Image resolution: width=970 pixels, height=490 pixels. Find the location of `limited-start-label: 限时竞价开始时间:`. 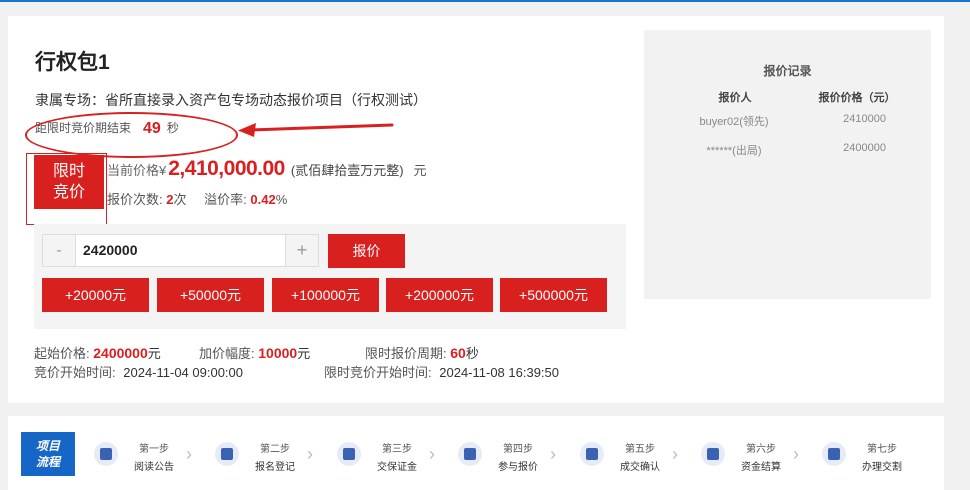

limited-start-label: 限时竞价开始时间: is located at coordinates (378, 372).